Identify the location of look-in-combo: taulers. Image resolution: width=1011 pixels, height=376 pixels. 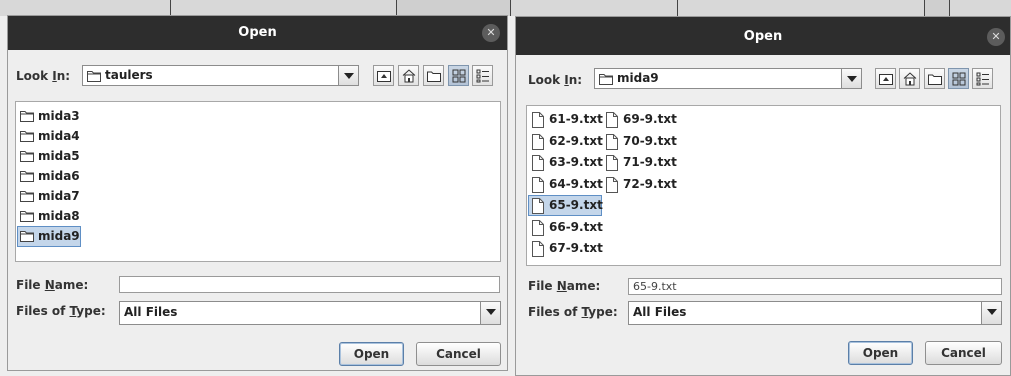
(220, 75).